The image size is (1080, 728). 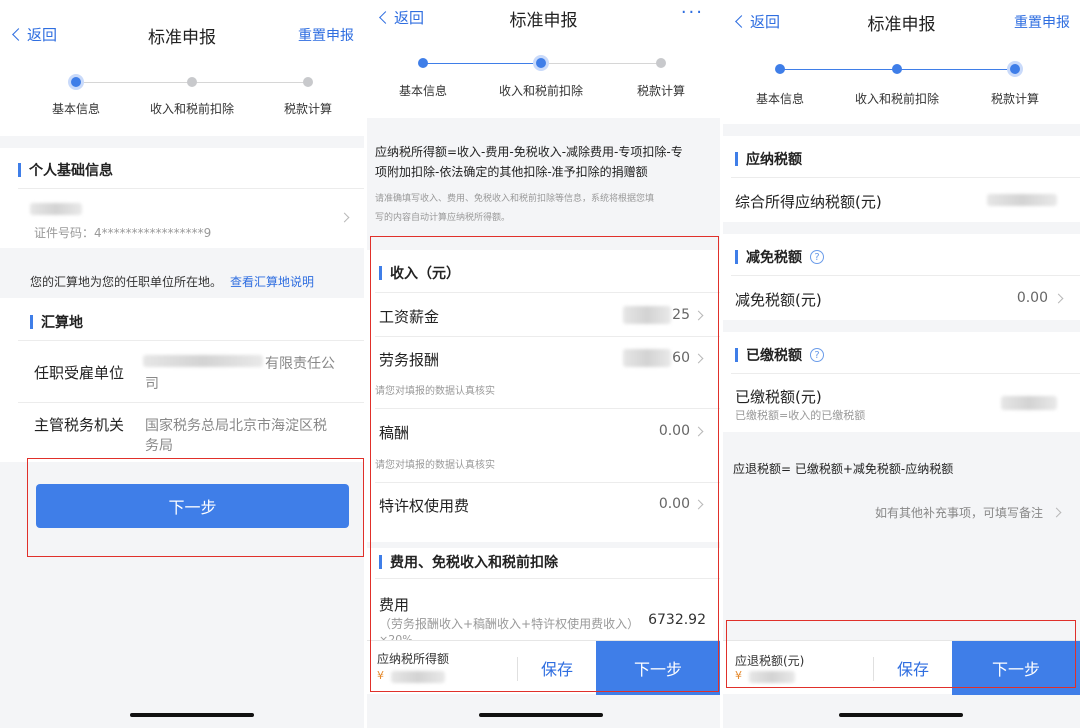 What do you see at coordinates (300, 364) in the screenshot?
I see `employer-value: 有限责任公` at bounding box center [300, 364].